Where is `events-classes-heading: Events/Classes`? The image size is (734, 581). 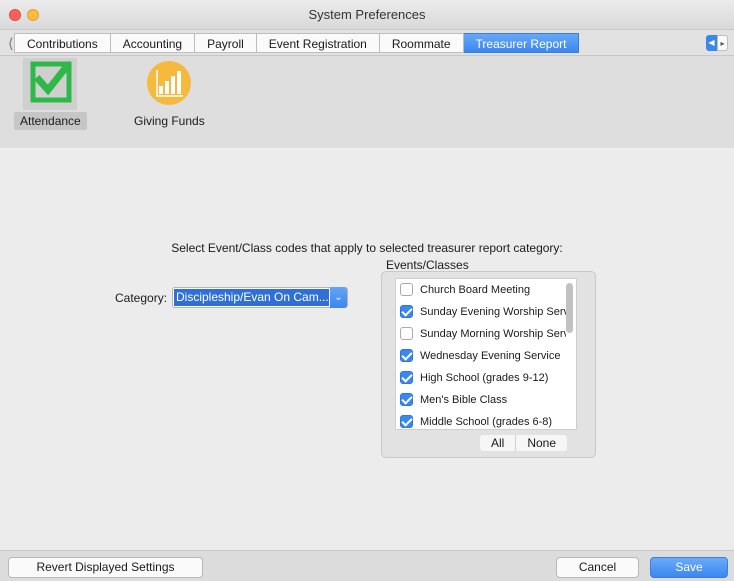
events-classes-heading: Events/Classes is located at coordinates (427, 265).